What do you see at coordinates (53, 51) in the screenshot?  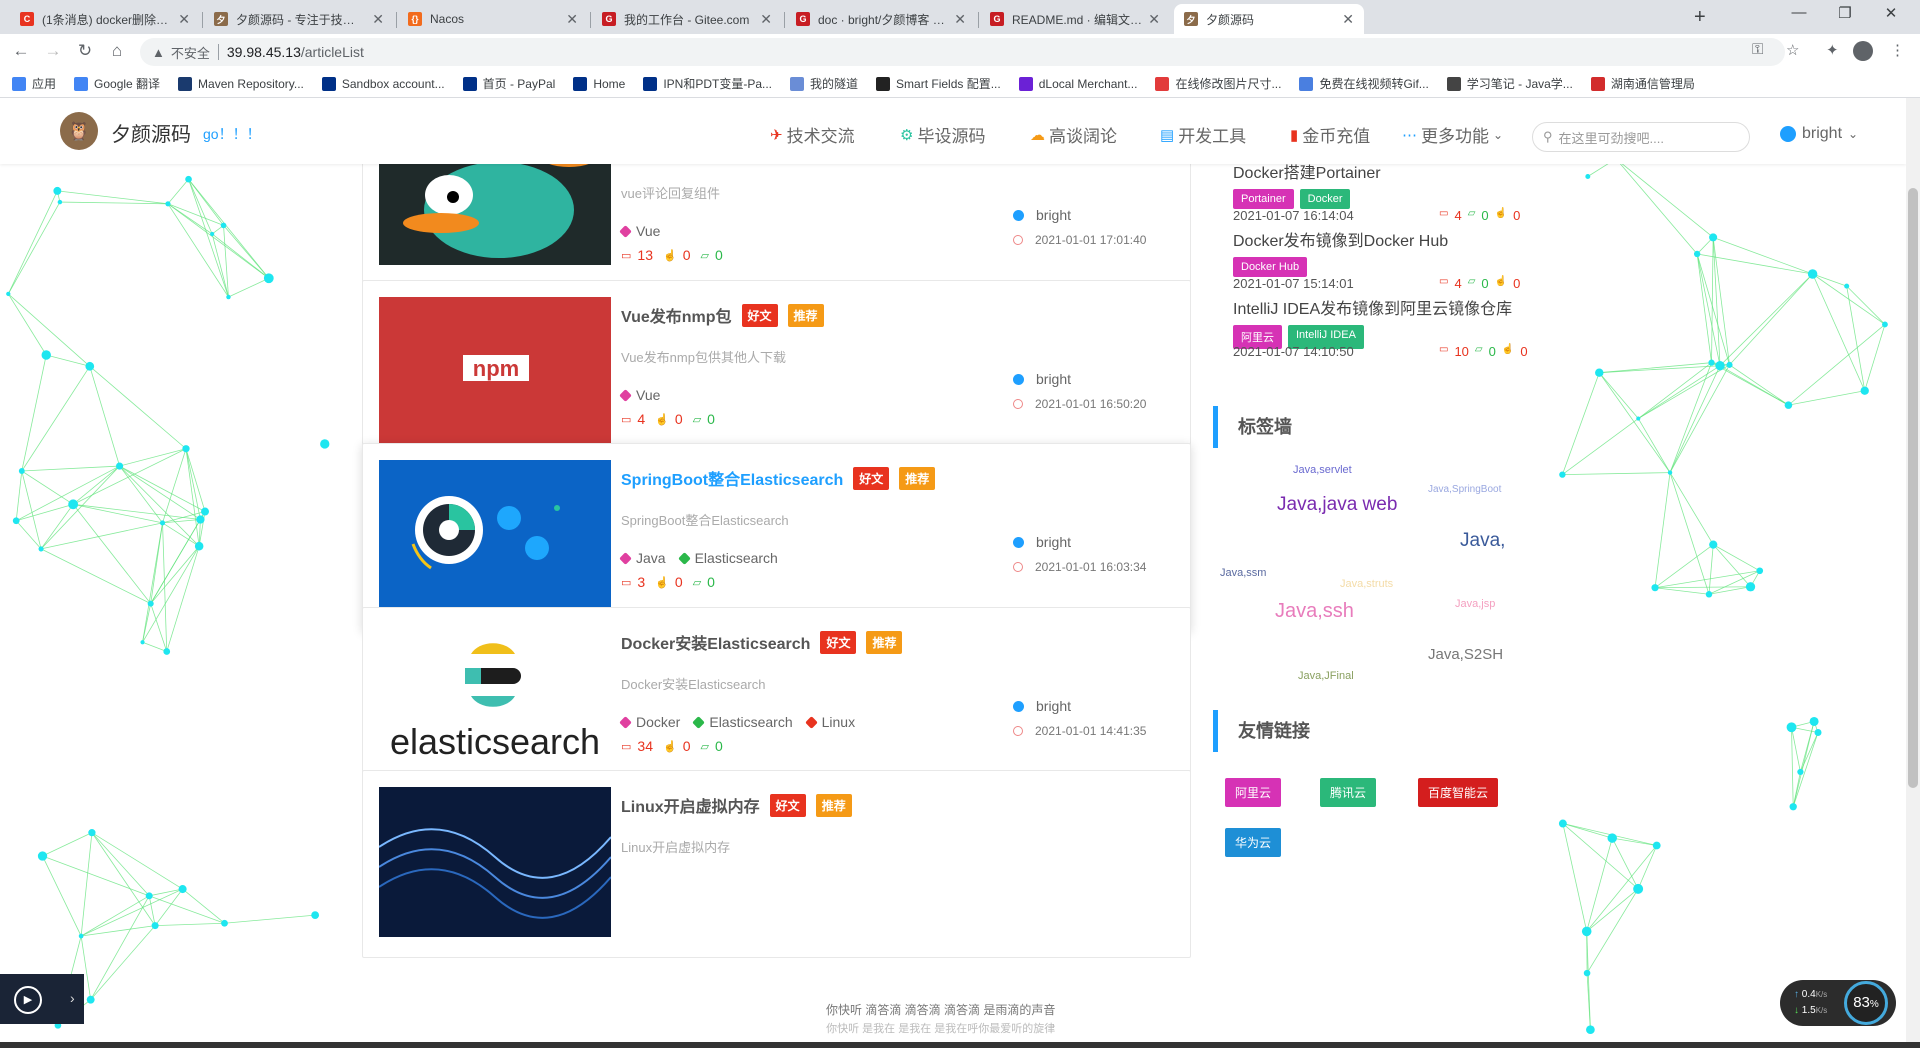 I see `forward-icon: →` at bounding box center [53, 51].